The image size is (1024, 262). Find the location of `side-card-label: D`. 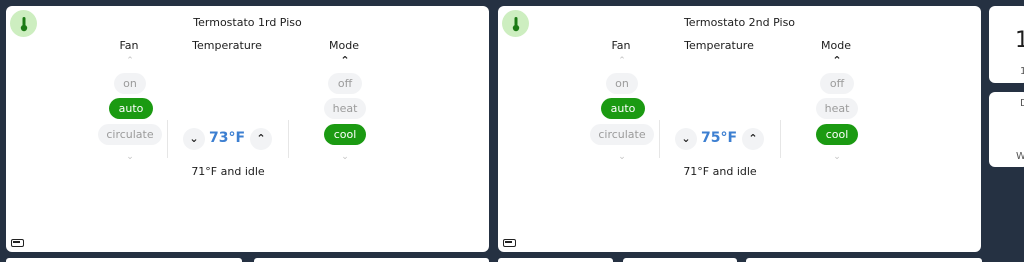

side-card-label: D is located at coordinates (1022, 103).